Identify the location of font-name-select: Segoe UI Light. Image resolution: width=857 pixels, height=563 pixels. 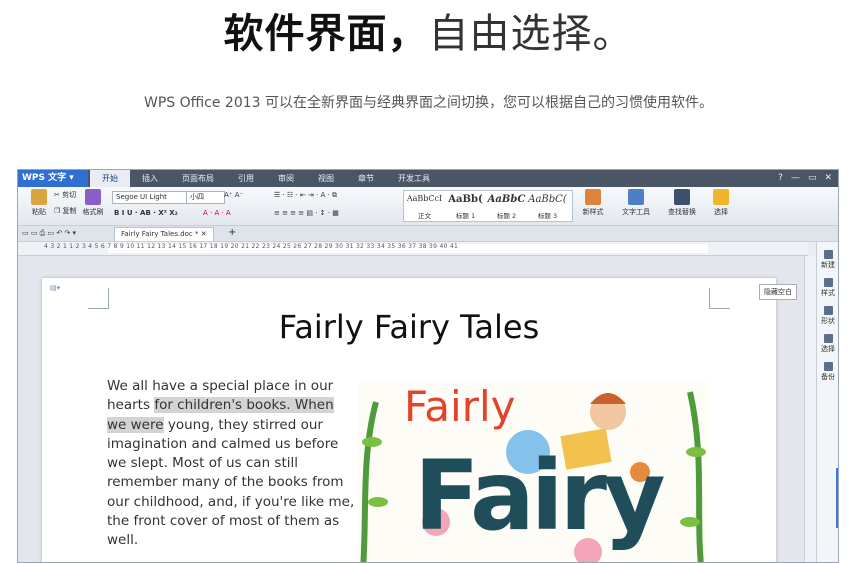
(149, 197).